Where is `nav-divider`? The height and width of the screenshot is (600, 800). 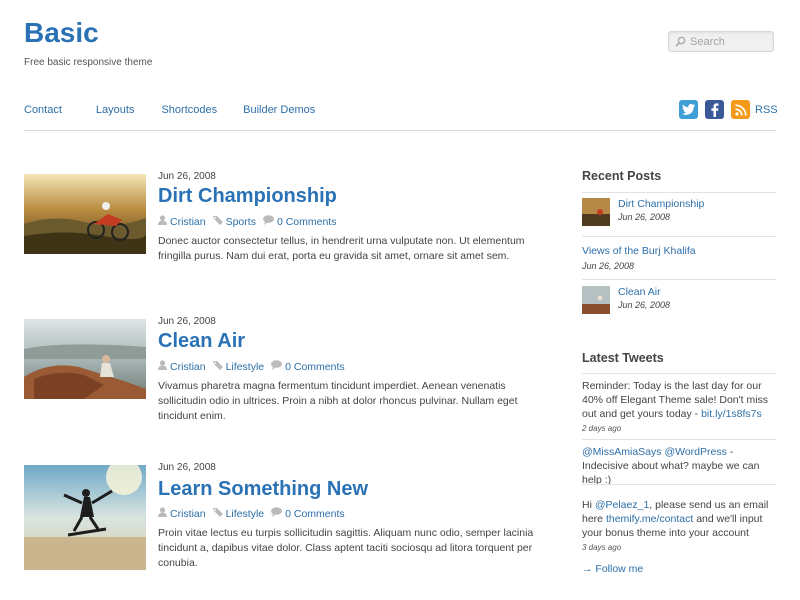 nav-divider is located at coordinates (400, 130).